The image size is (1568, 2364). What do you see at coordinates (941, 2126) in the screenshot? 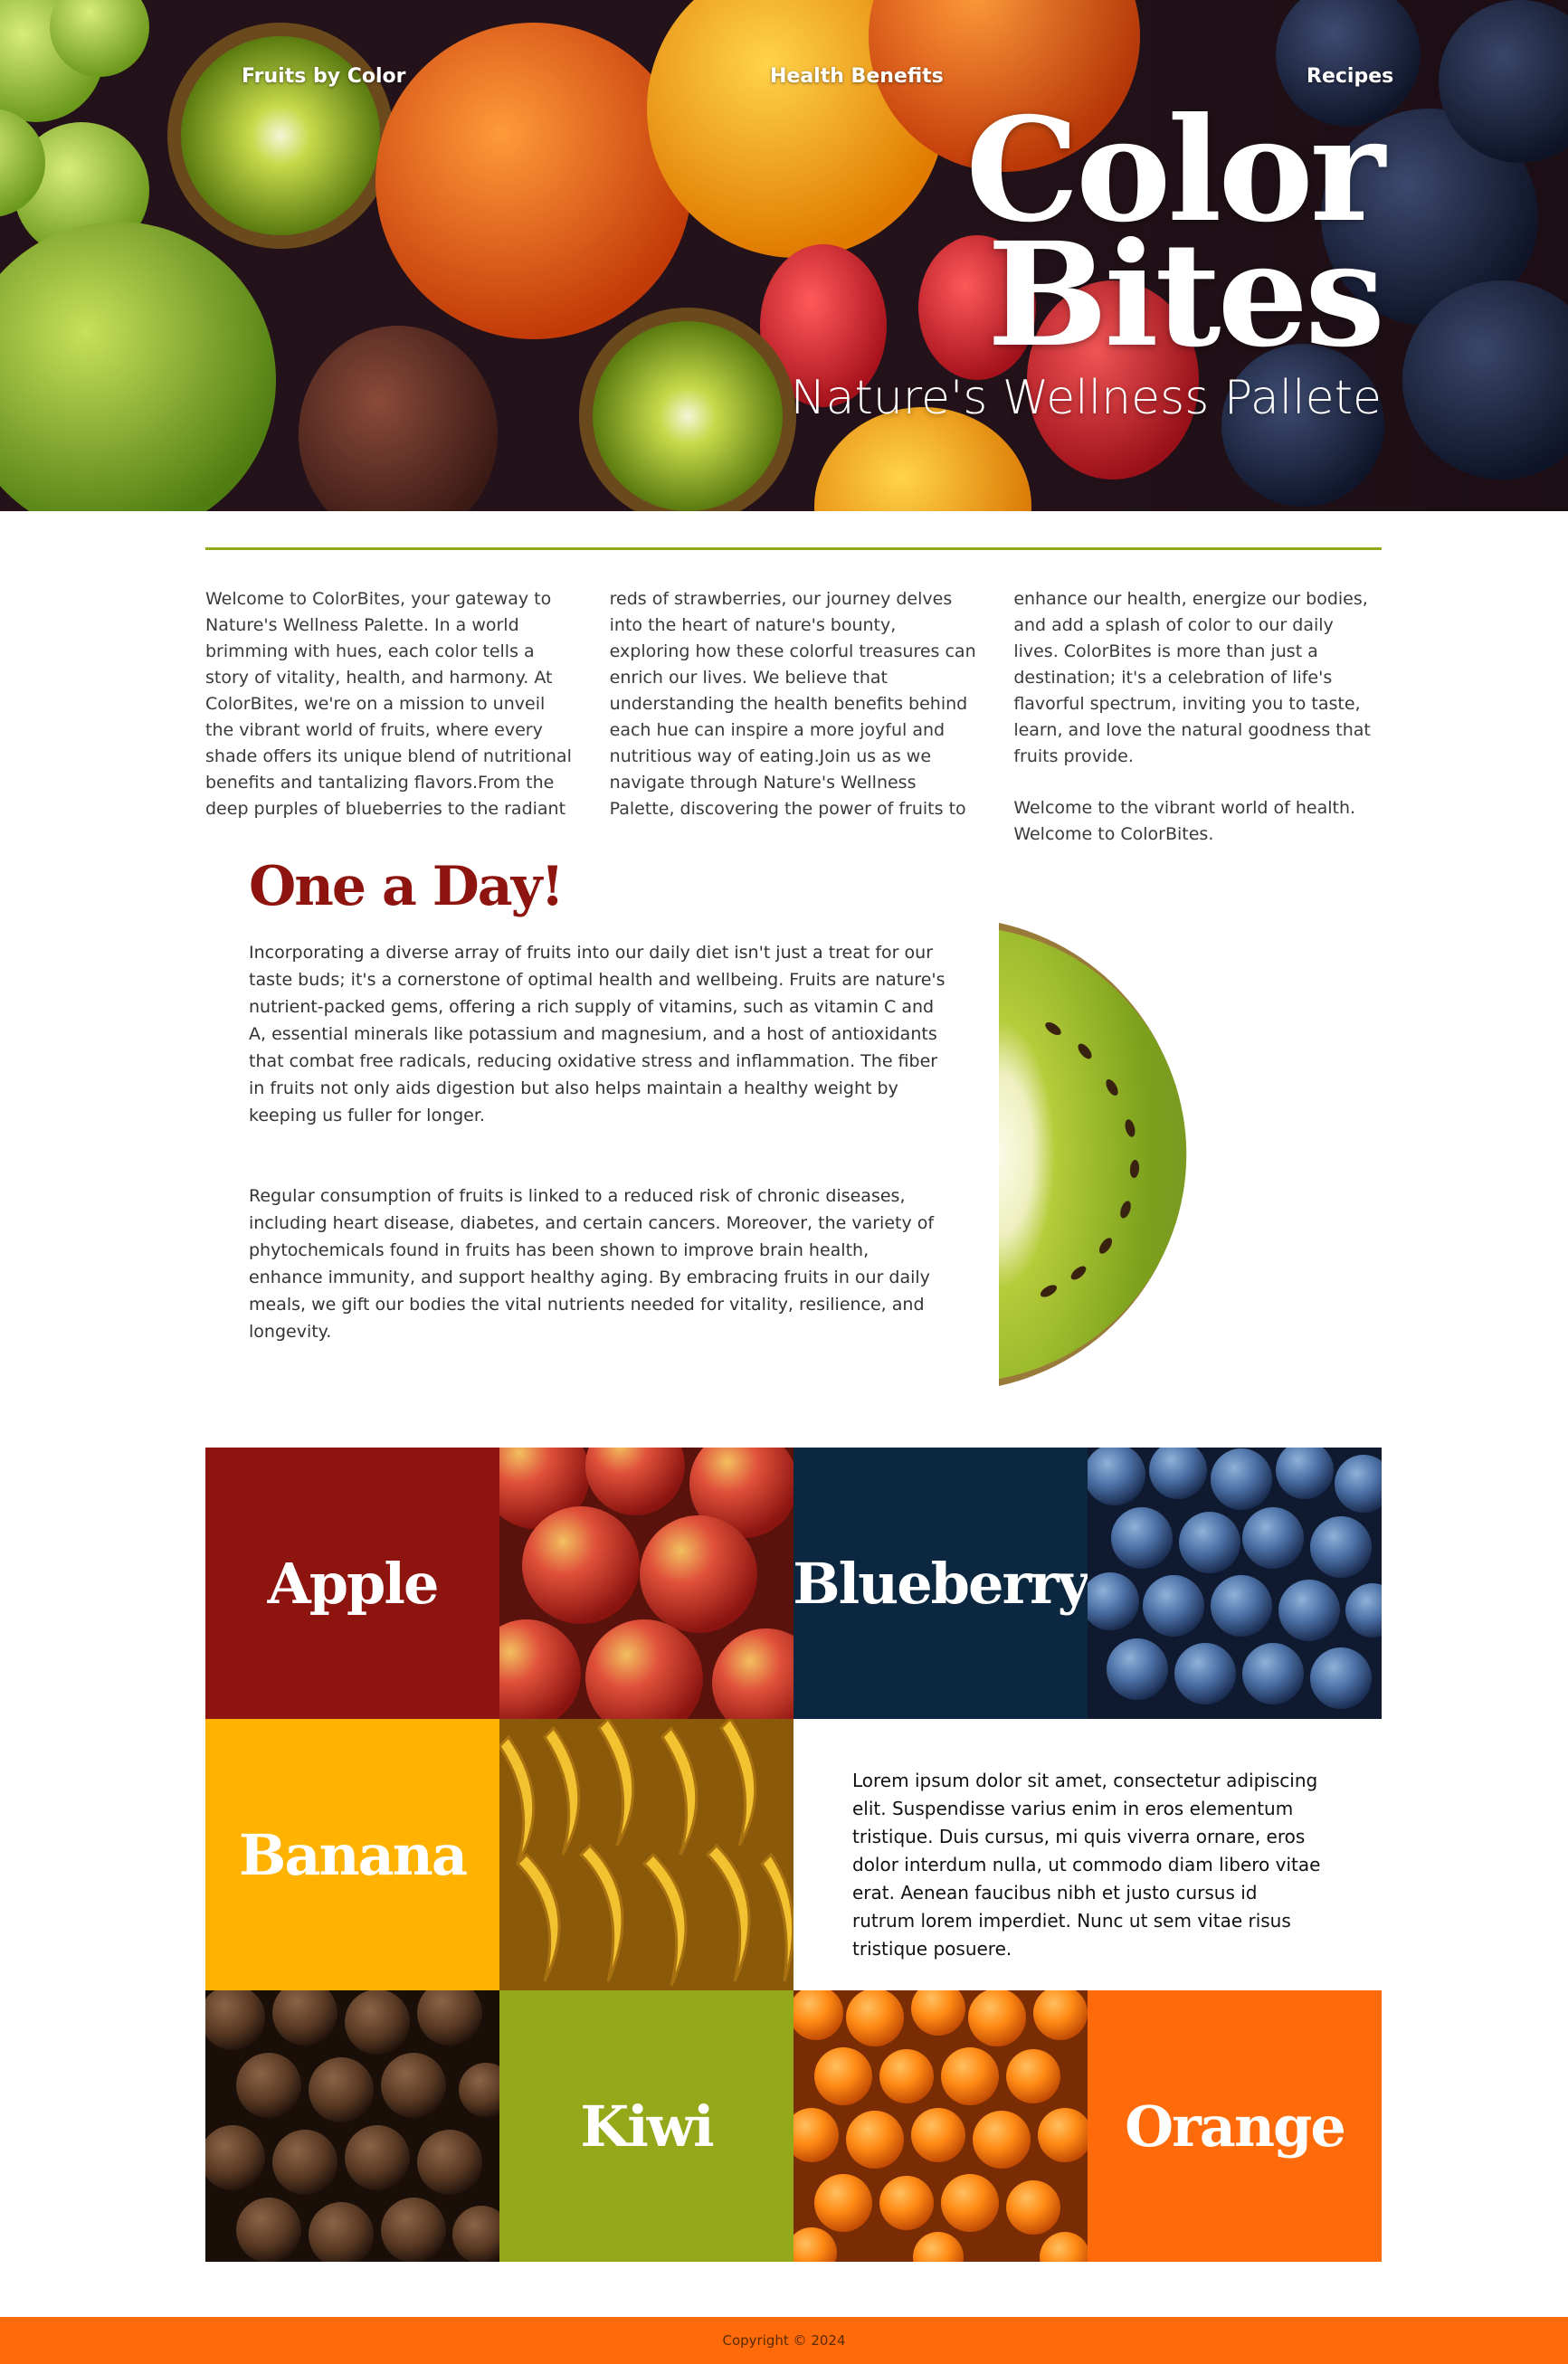
I see `orange-photo` at bounding box center [941, 2126].